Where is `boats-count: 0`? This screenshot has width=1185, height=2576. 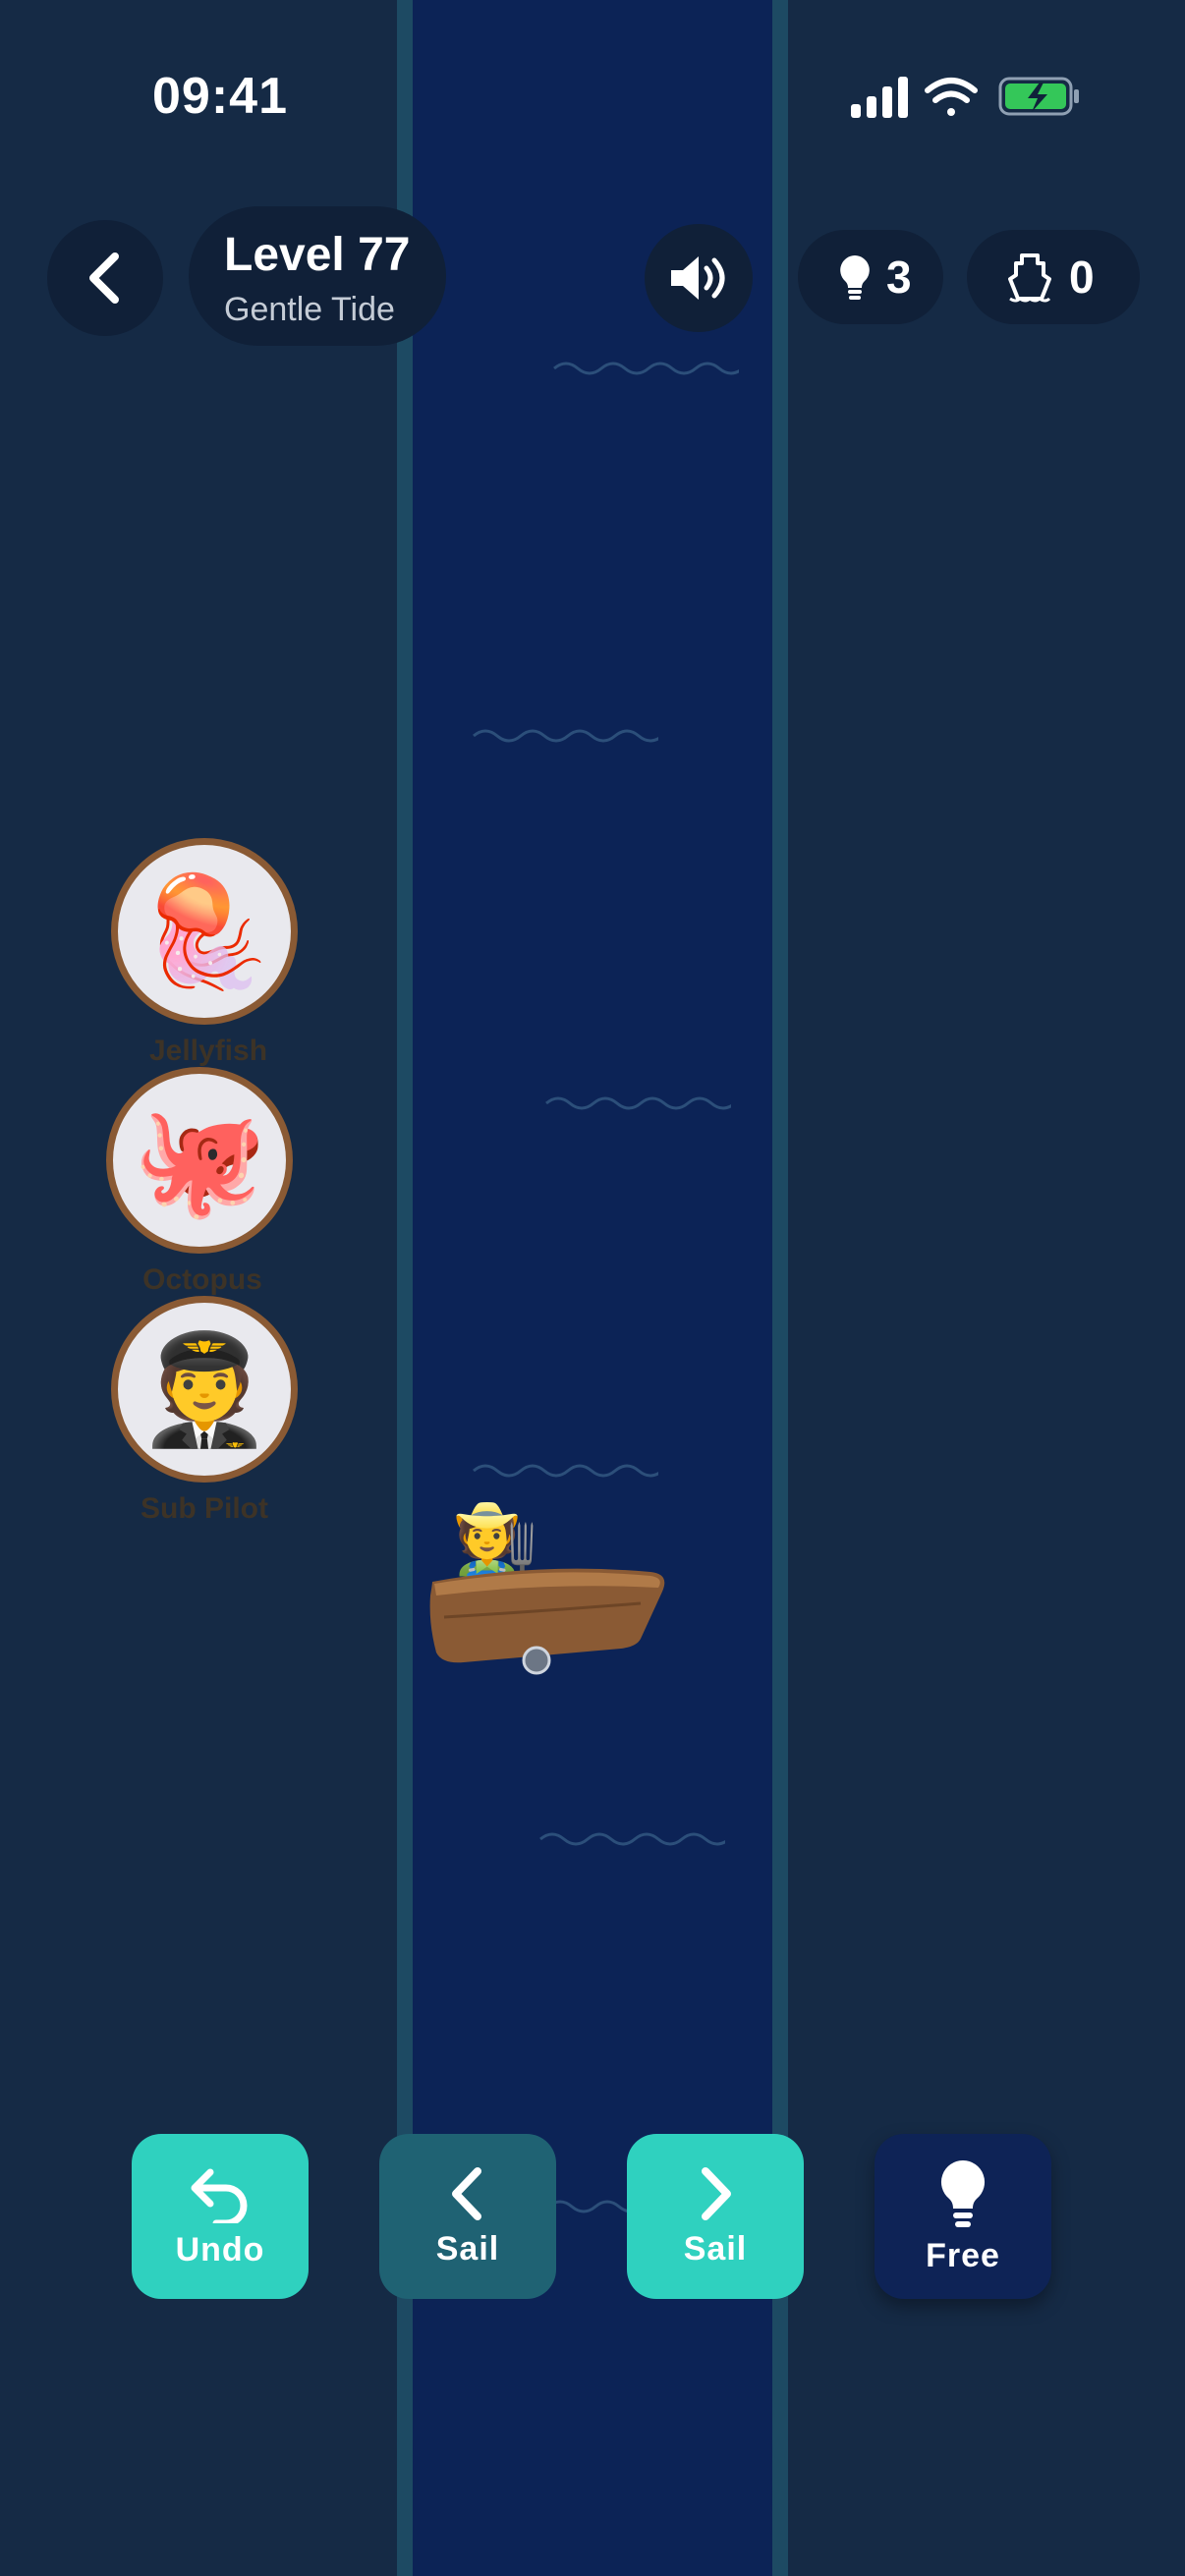 boats-count: 0 is located at coordinates (1082, 277).